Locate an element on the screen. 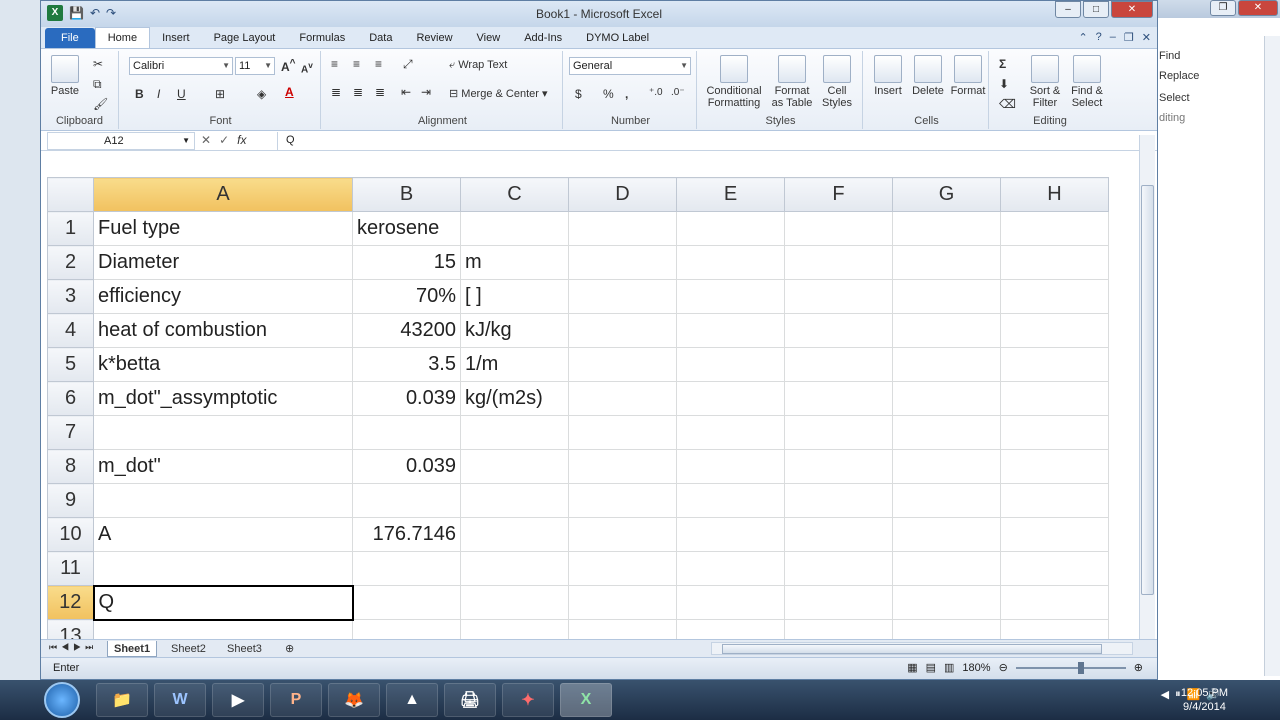 This screenshot has height=720, width=1280. borders-icon: ⊞ is located at coordinates (220, 94).